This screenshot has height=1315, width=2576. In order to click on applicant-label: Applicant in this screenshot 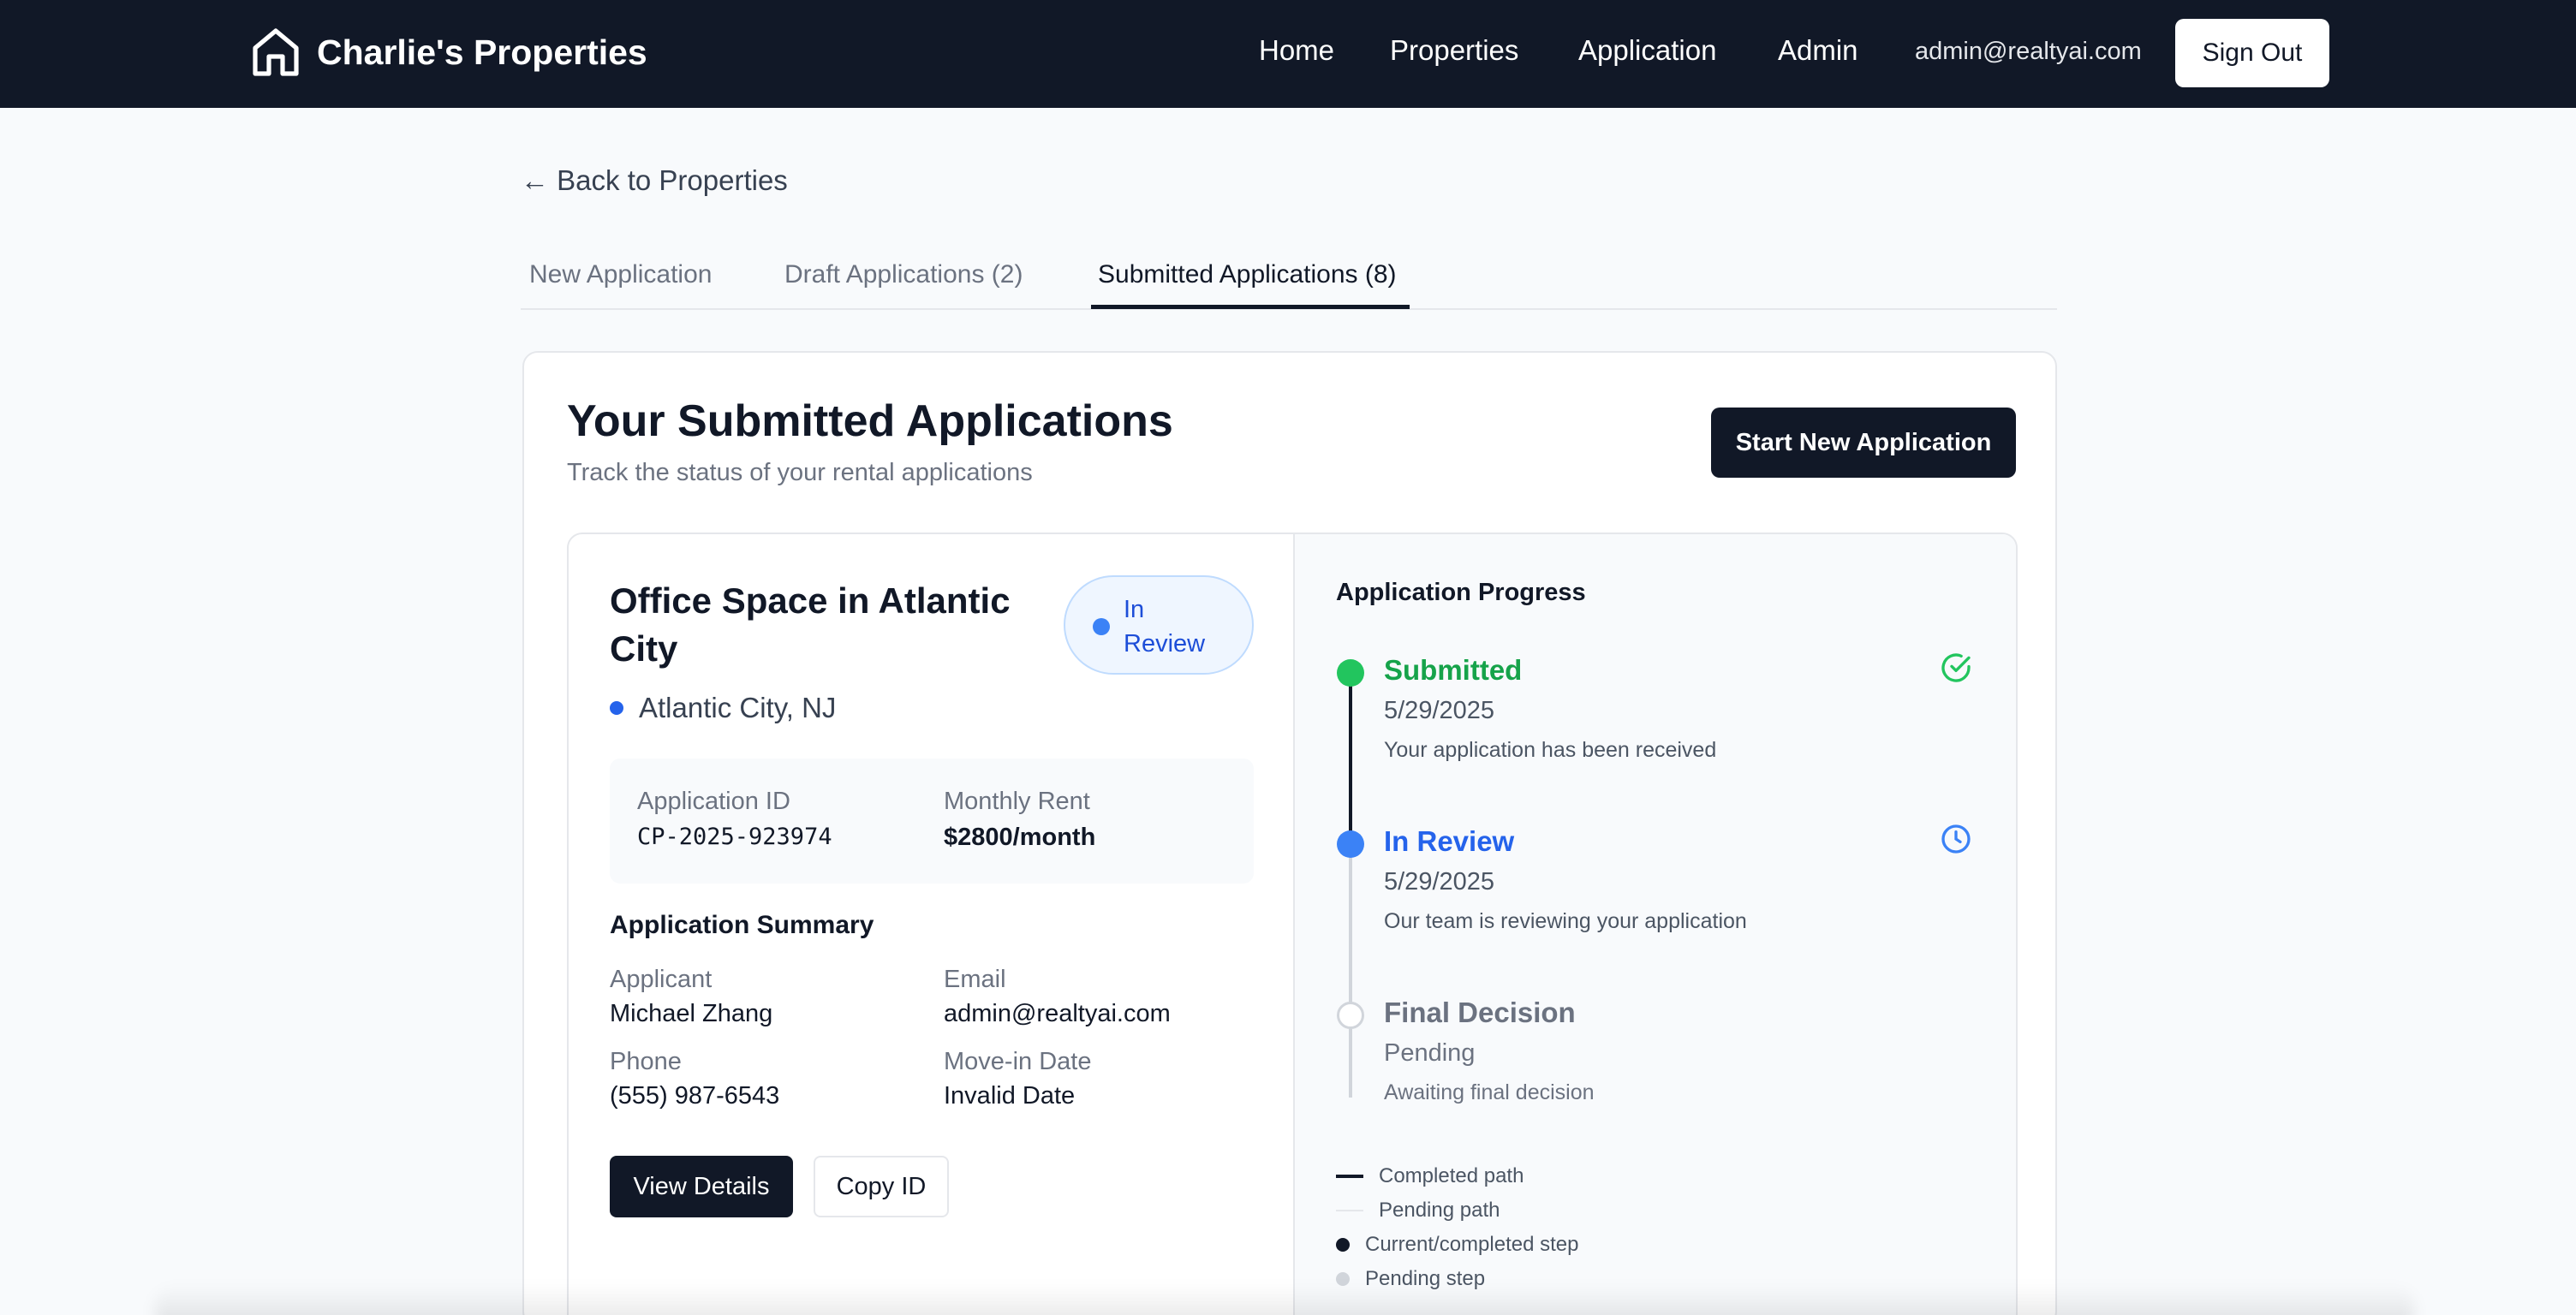, I will do `click(661, 979)`.